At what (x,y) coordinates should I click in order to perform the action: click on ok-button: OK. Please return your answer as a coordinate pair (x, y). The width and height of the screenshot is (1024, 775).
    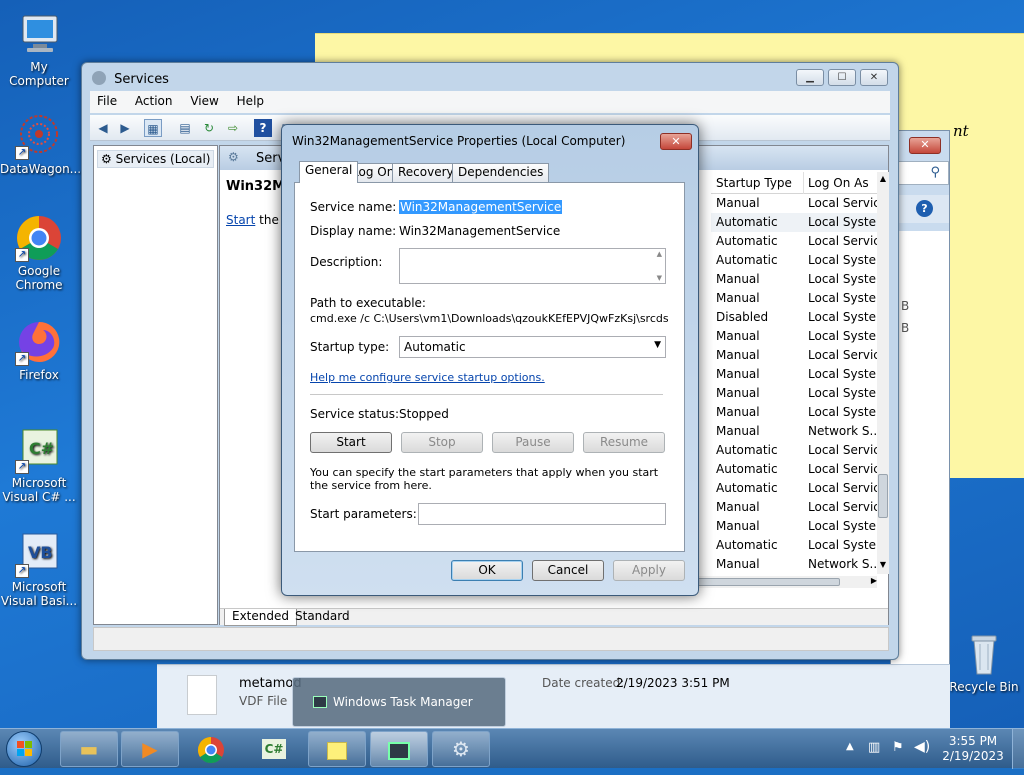
    Looking at the image, I should click on (487, 570).